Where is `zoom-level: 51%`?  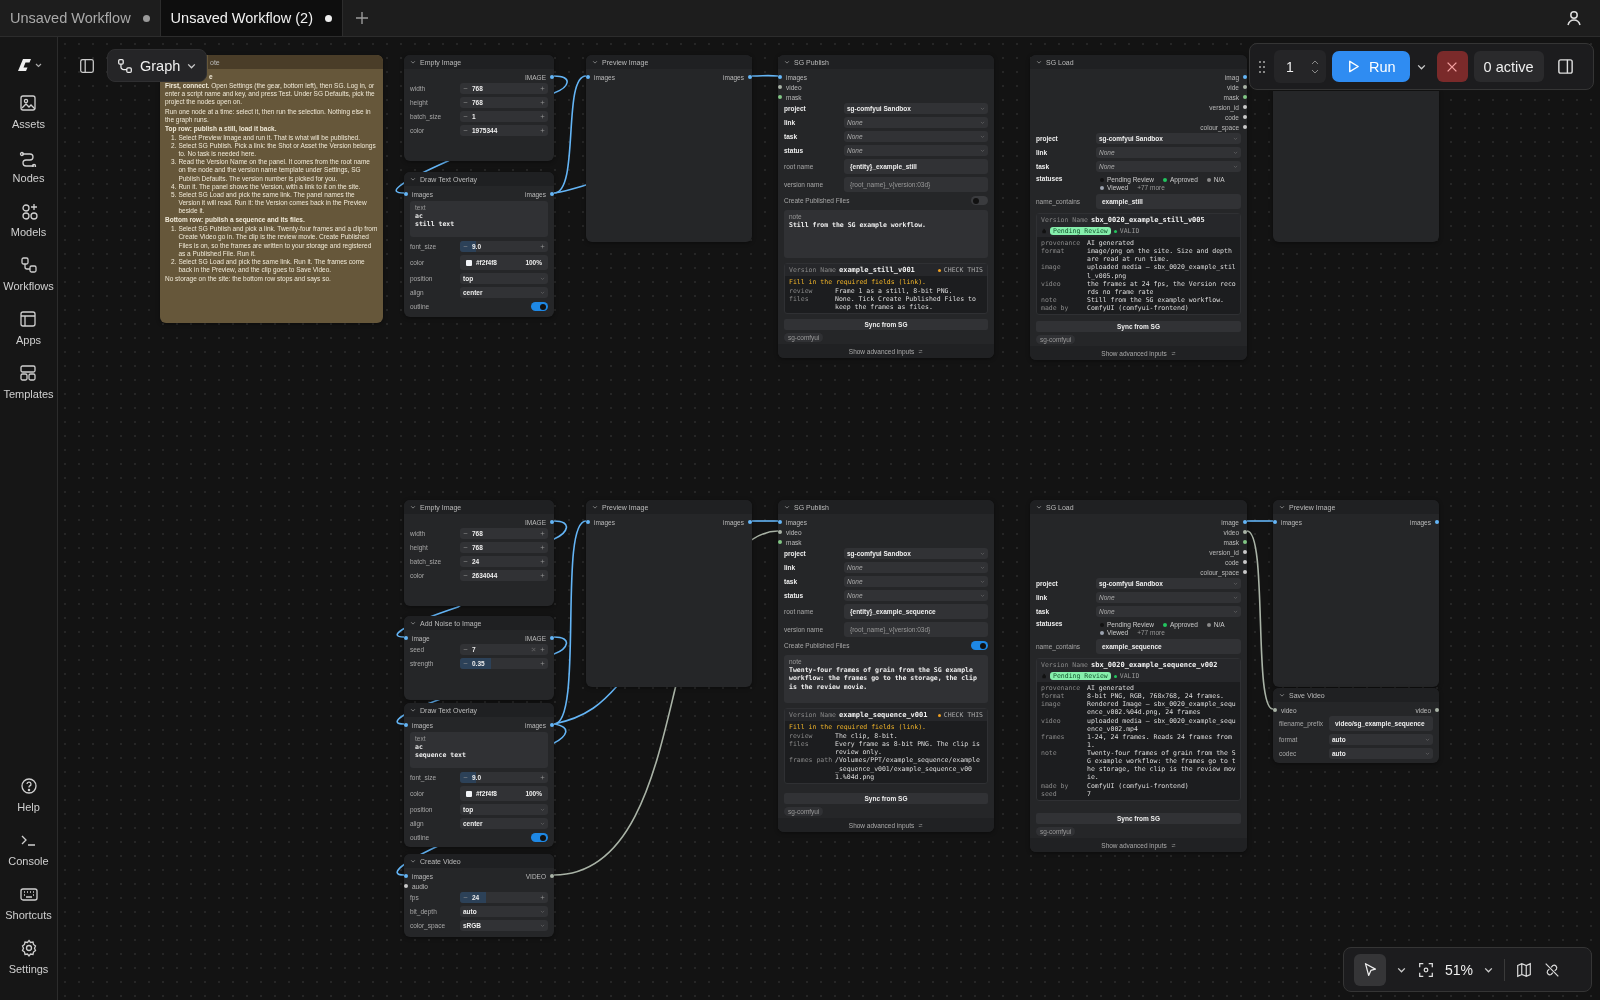 zoom-level: 51% is located at coordinates (1459, 969).